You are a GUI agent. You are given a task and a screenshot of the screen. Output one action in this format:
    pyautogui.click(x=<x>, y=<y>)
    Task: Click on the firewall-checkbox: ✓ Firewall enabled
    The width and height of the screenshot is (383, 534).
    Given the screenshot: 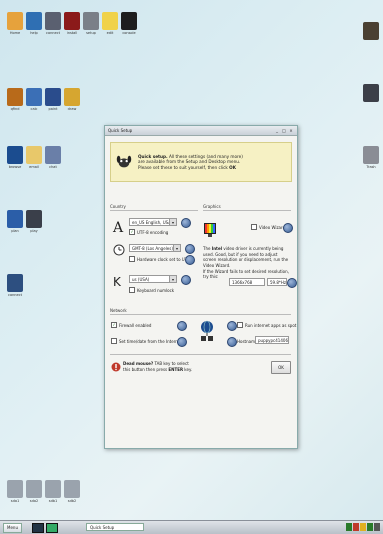 What is the action you would take?
    pyautogui.click(x=131, y=325)
    